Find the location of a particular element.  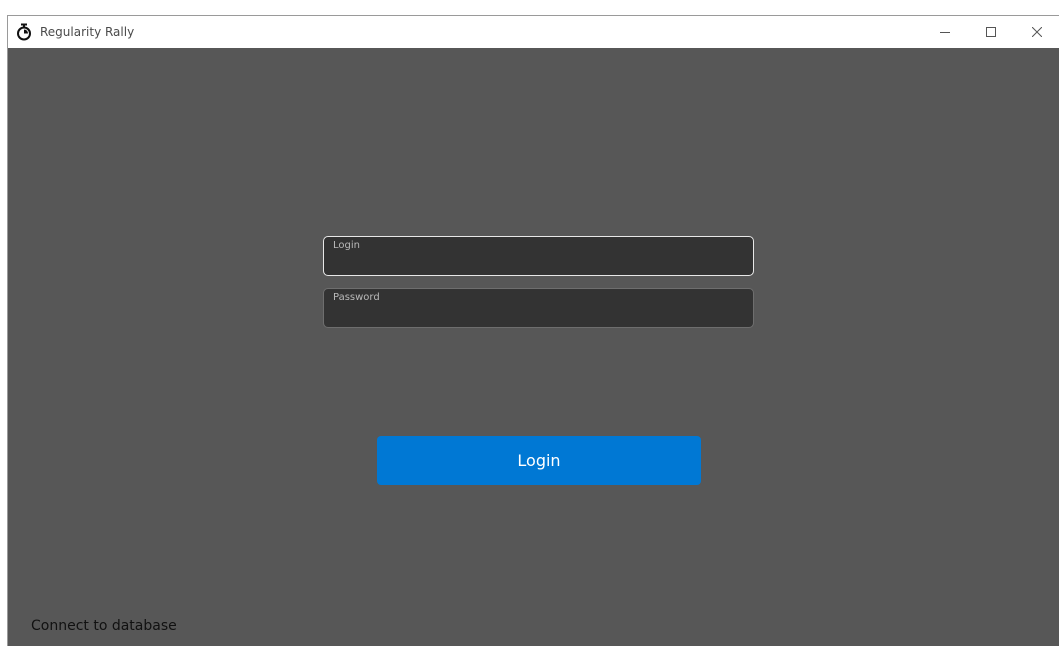

maximize-icon is located at coordinates (991, 32).